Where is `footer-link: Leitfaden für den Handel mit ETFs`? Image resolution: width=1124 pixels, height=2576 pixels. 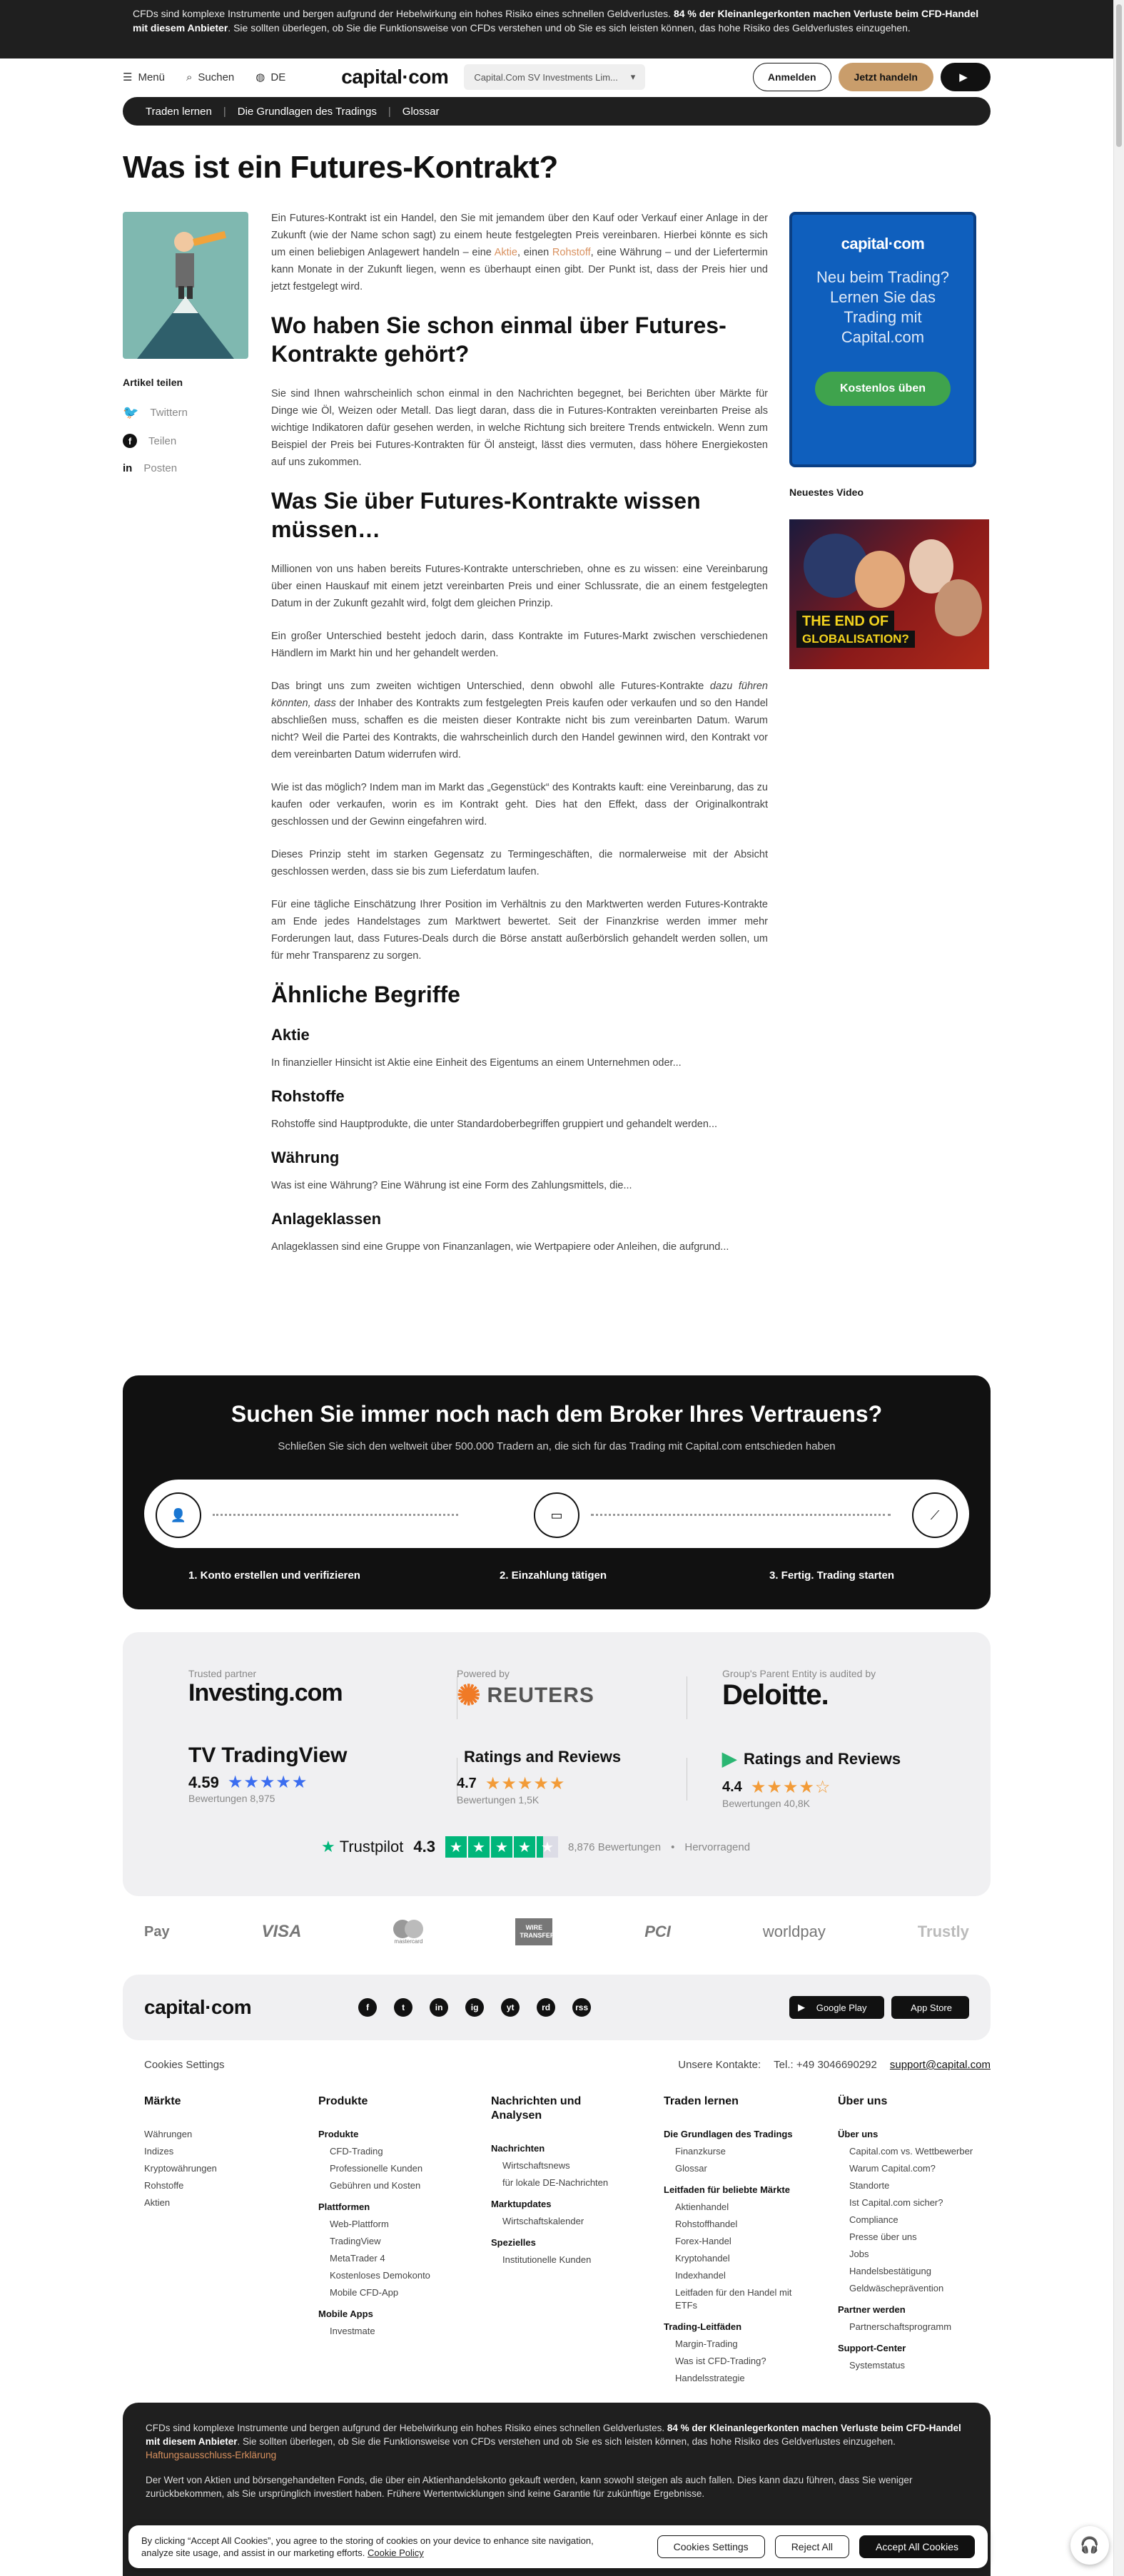
footer-link: Leitfaden für den Handel mit ETFs is located at coordinates (735, 2299).